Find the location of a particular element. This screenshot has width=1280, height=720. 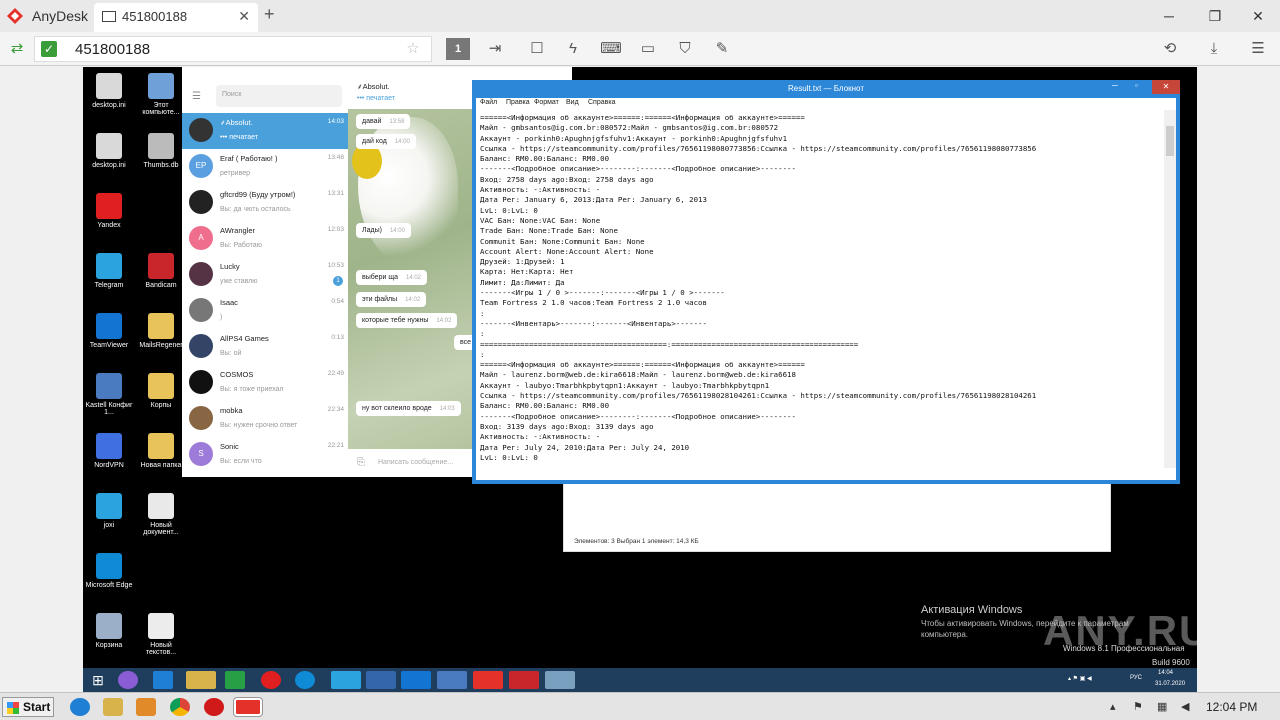

message-bubble: давай 13:58 is located at coordinates (383, 121).